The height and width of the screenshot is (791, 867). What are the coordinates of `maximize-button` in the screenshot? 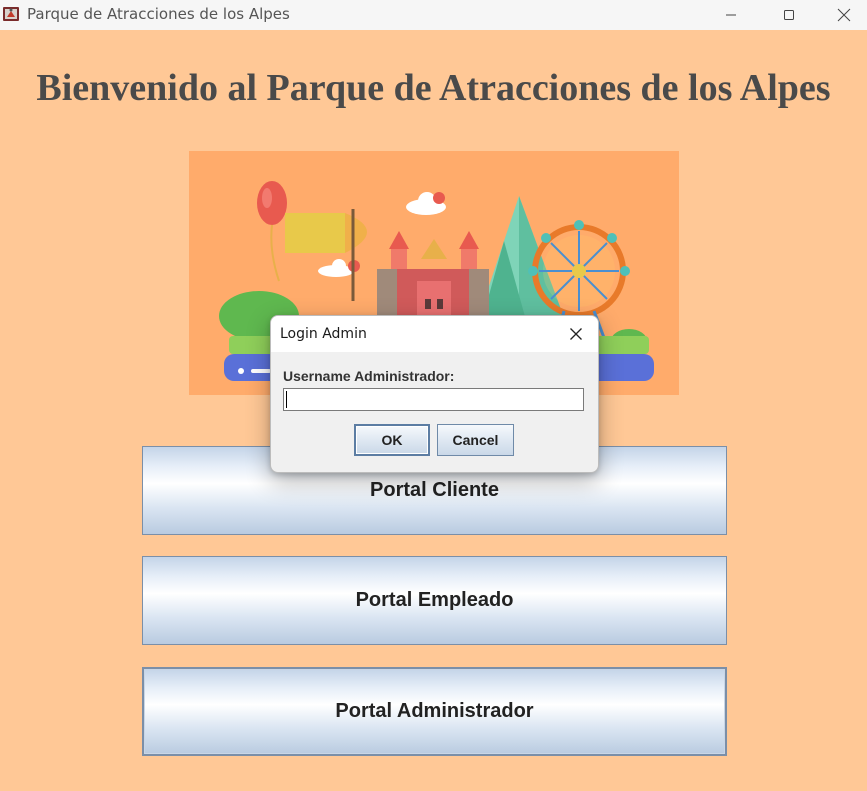 It's located at (789, 15).